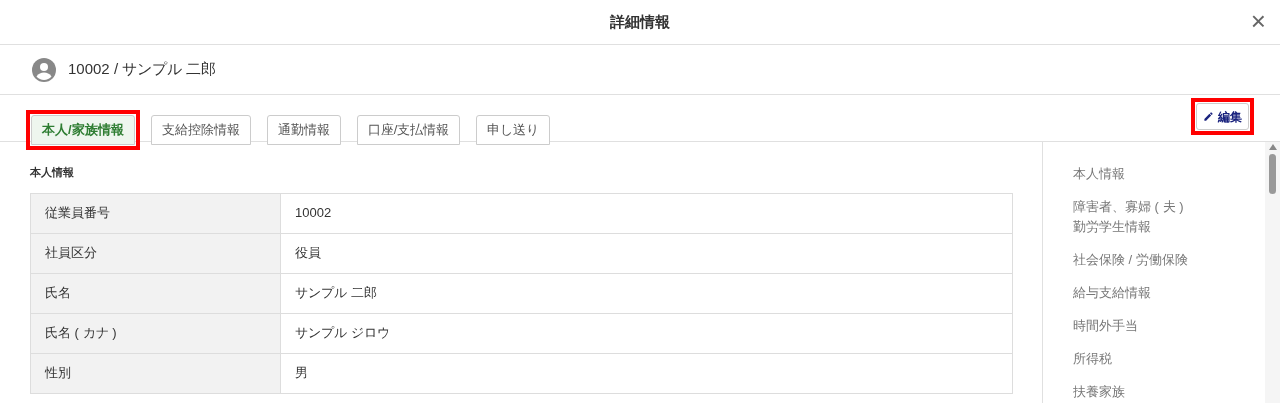 This screenshot has height=403, width=1280. What do you see at coordinates (1208, 116) in the screenshot?
I see `pencil-icon` at bounding box center [1208, 116].